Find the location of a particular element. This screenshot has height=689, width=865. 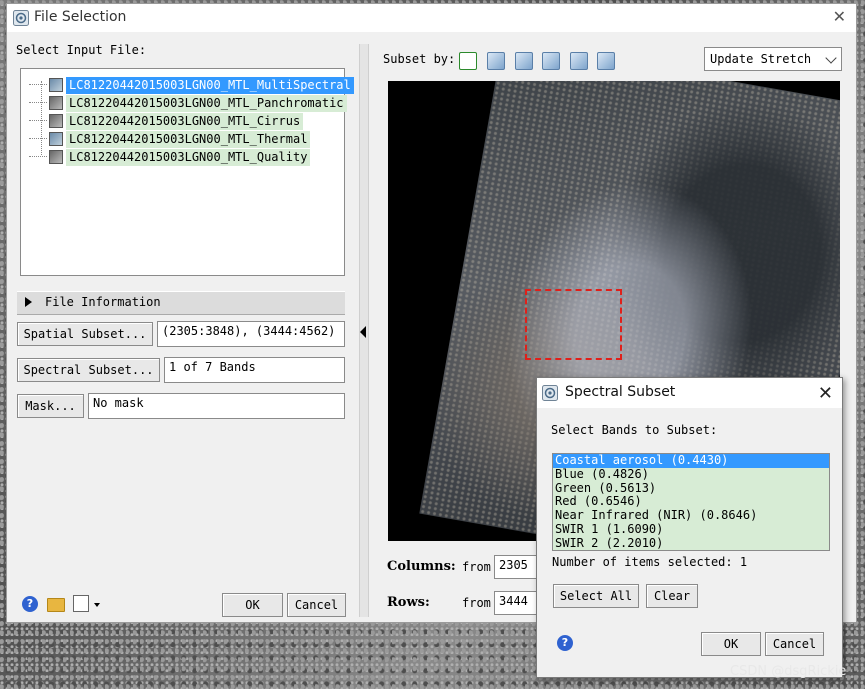

tree-item-file: LC81220442015003LGN00_MTL_Thermal is located at coordinates (170, 139).